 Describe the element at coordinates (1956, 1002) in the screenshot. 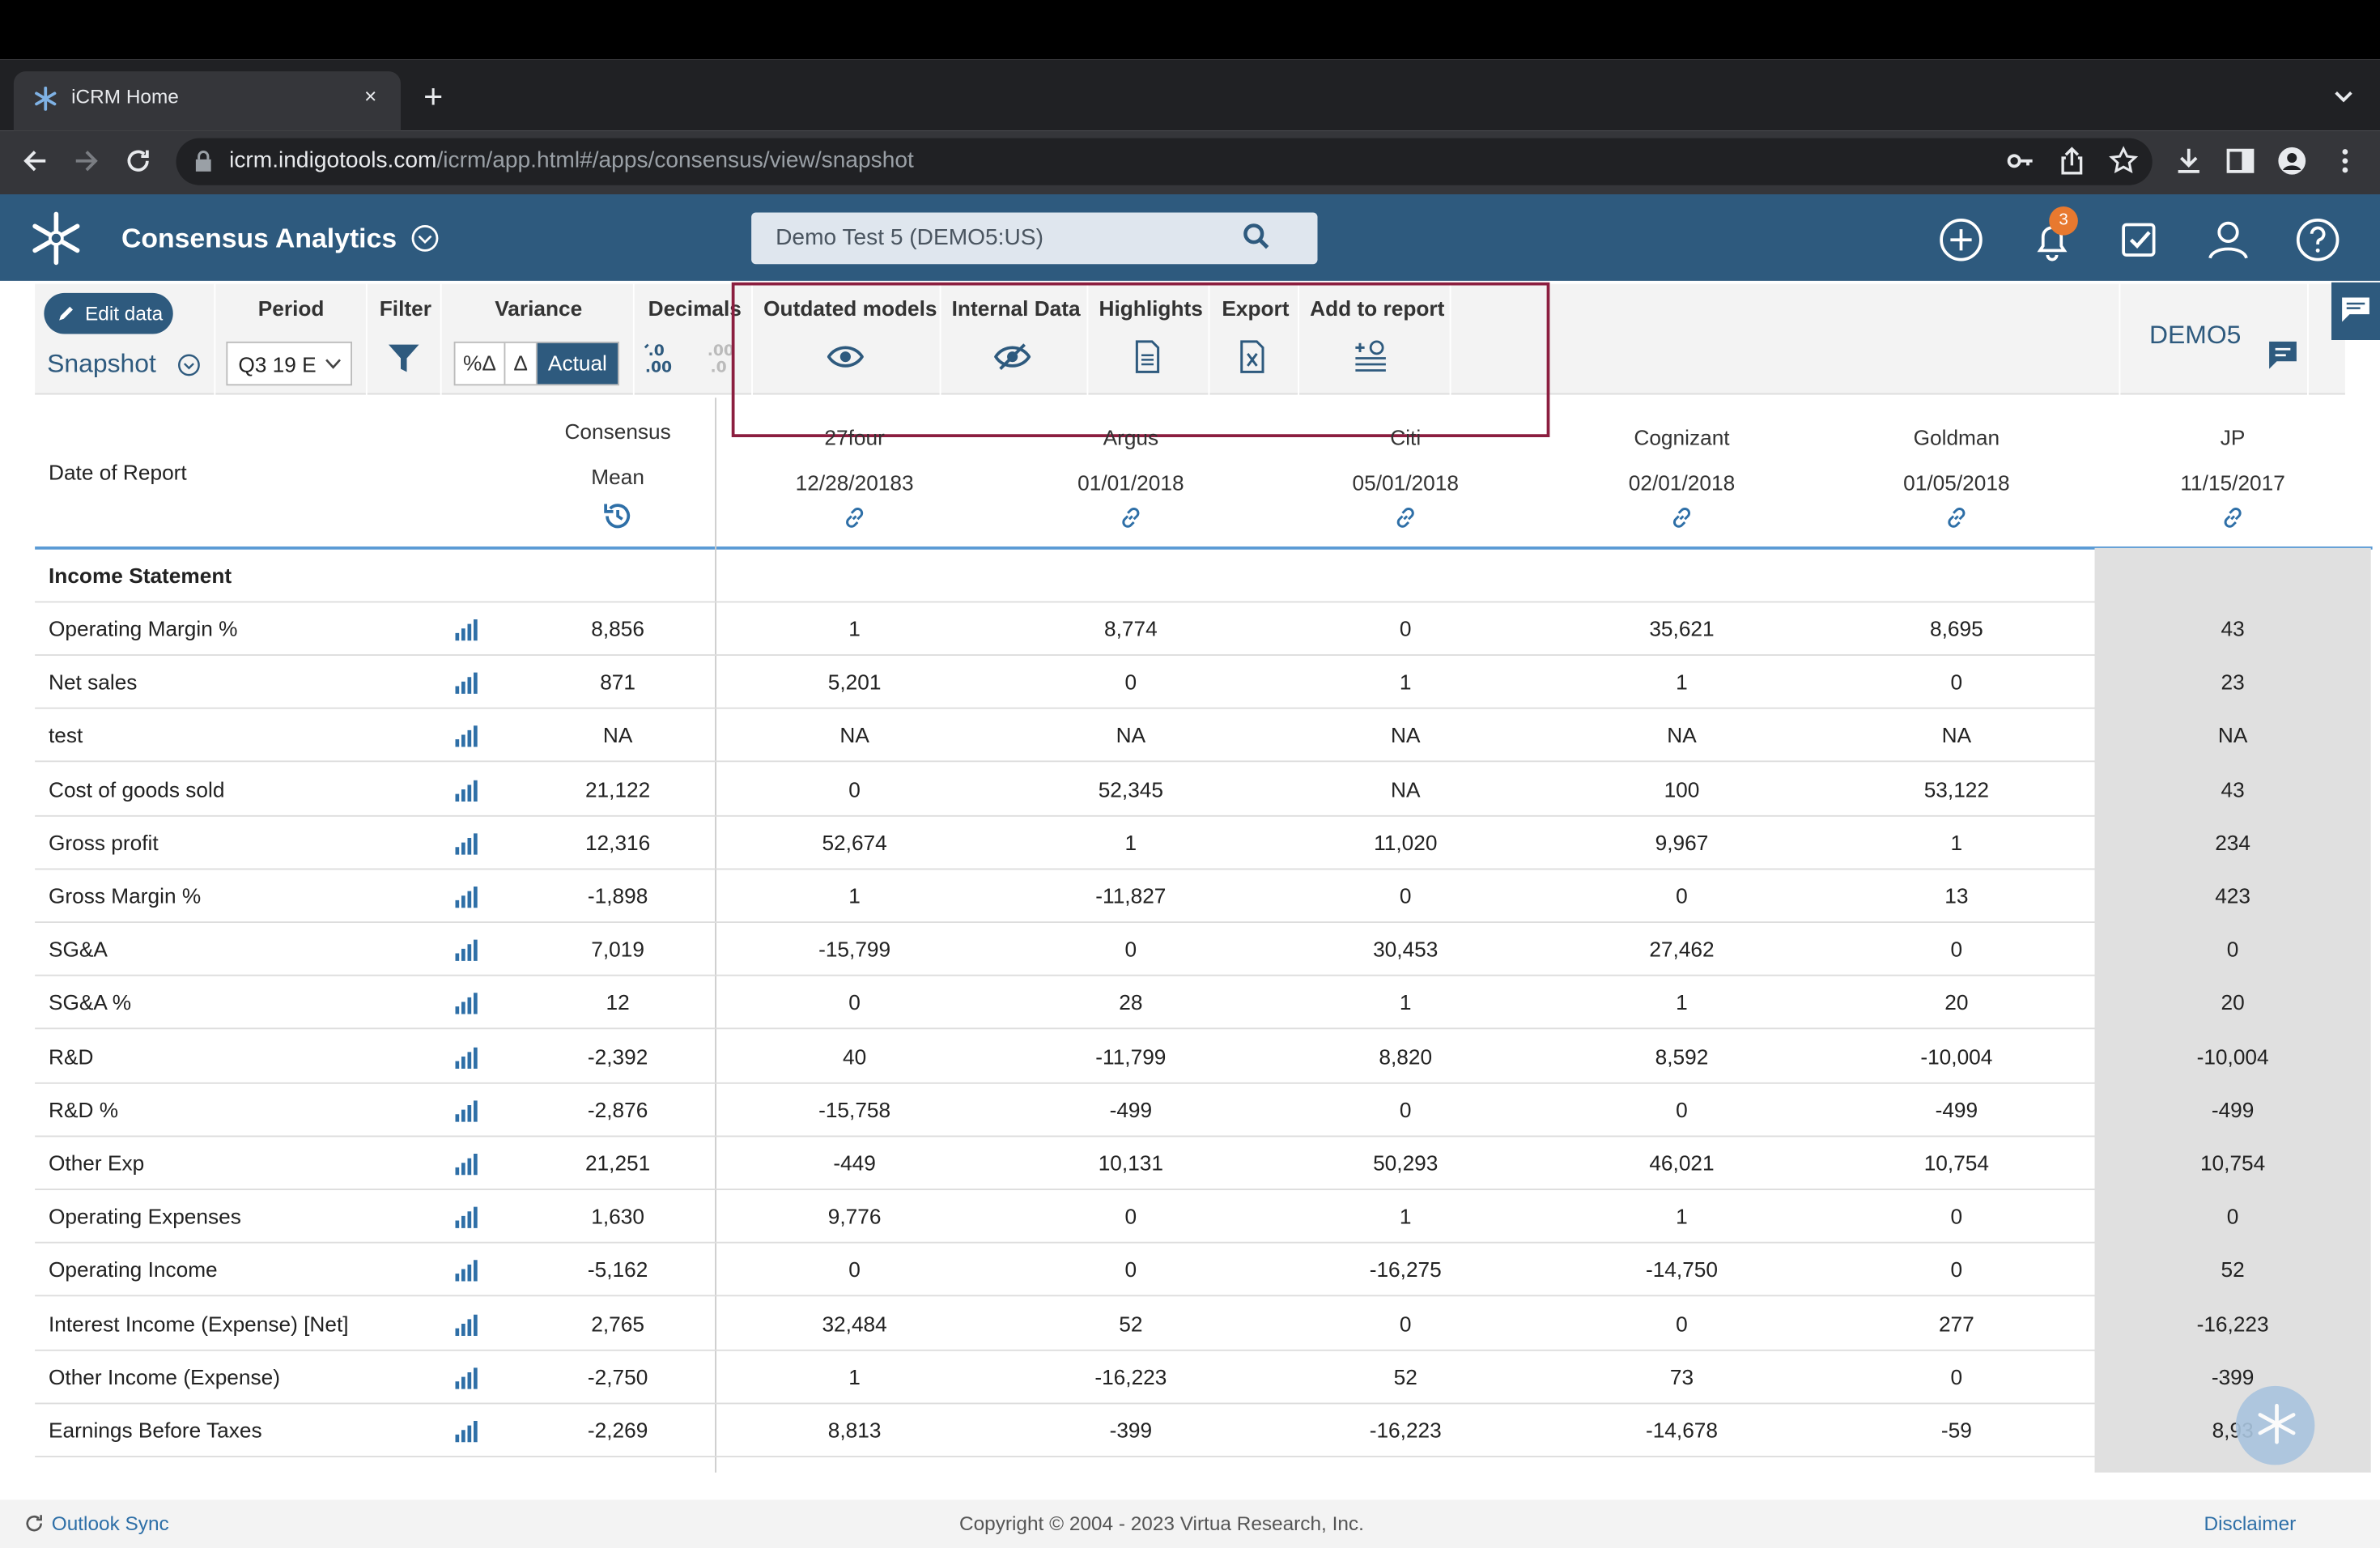

I see `estimate-cell: 20` at that location.